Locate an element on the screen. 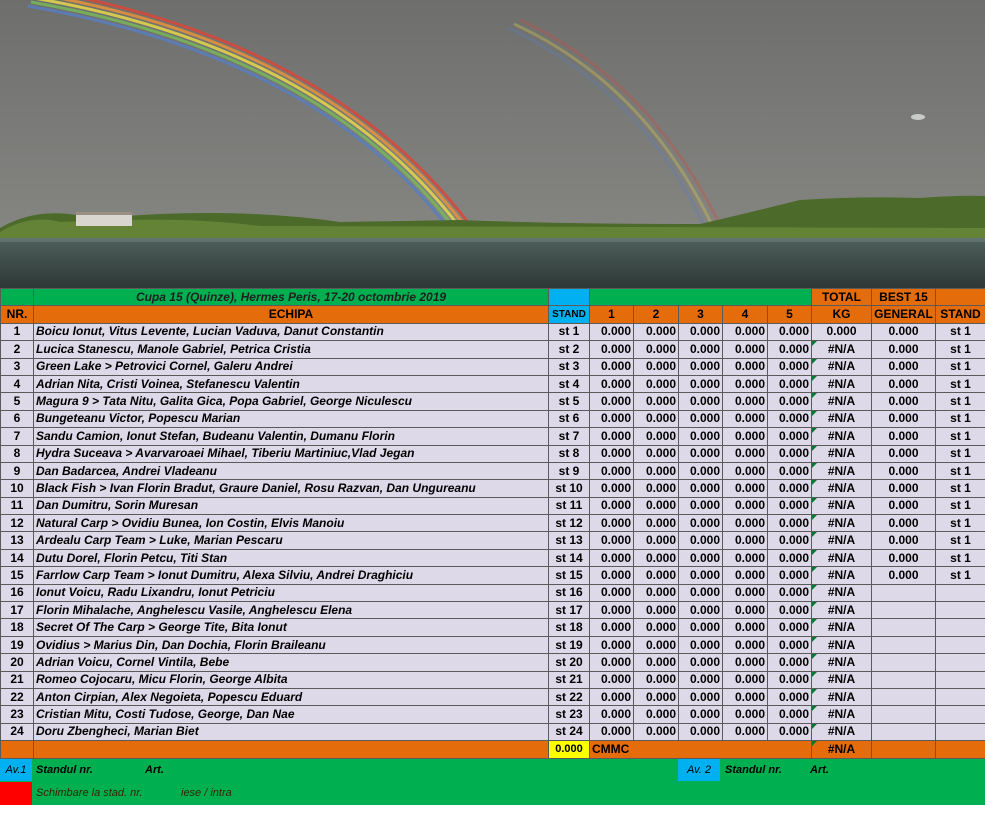 The height and width of the screenshot is (820, 985). stand: st 9 is located at coordinates (569, 471).